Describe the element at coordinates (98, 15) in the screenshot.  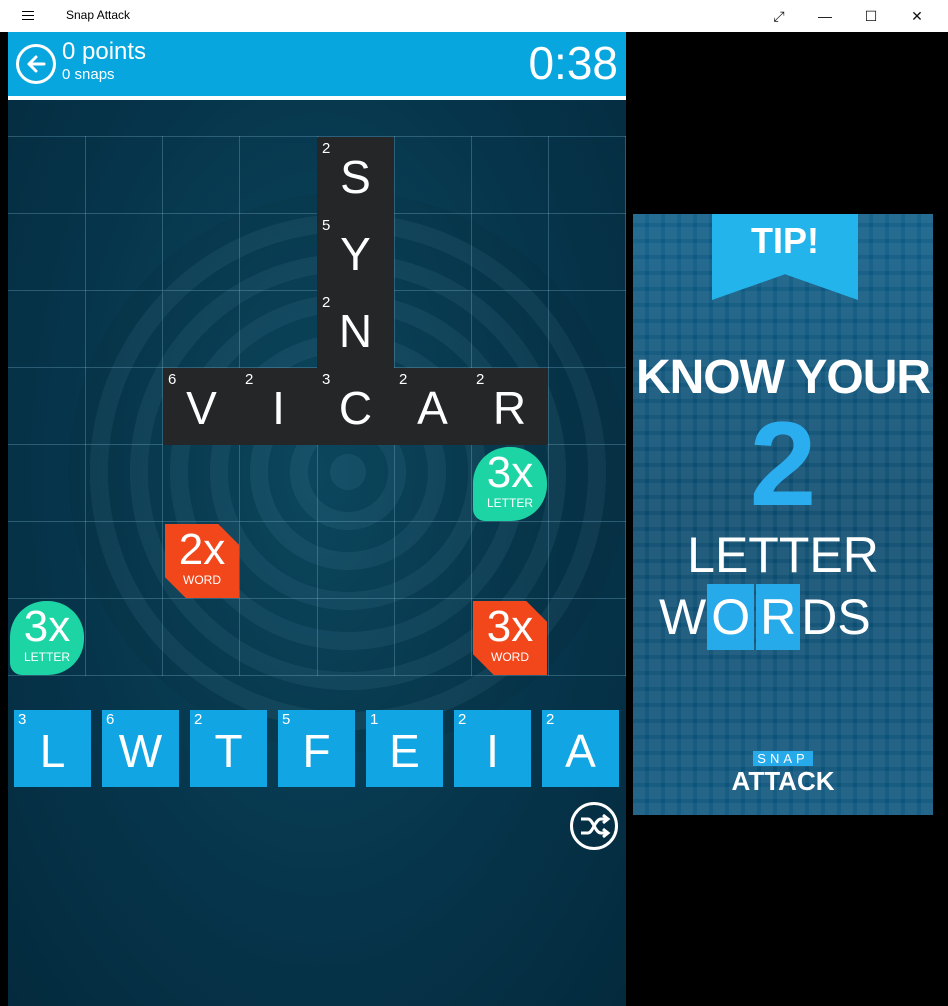
I see `window-title: Snap Attack` at that location.